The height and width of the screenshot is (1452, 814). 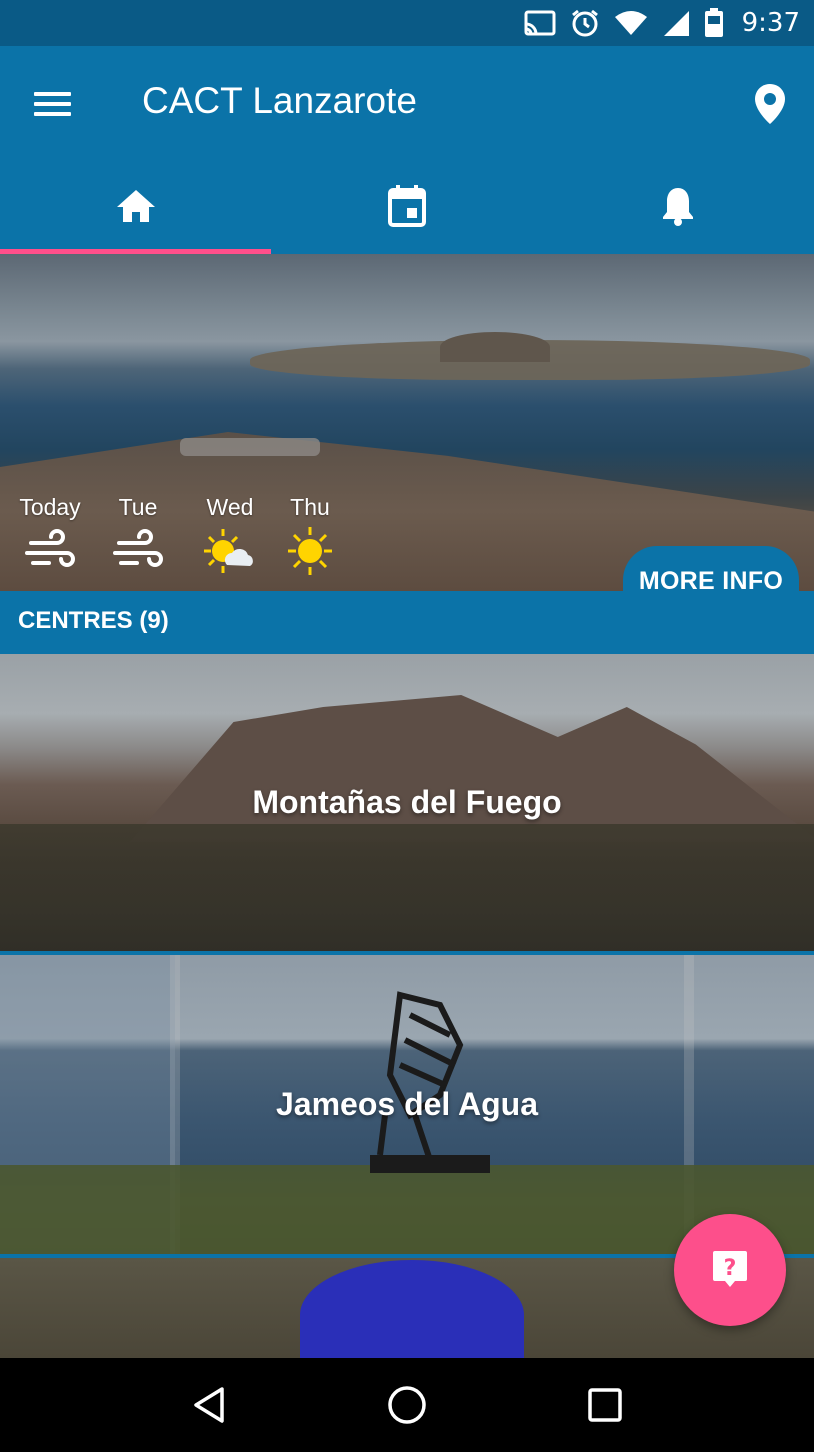 I want to click on signal-icon, so click(x=676, y=23).